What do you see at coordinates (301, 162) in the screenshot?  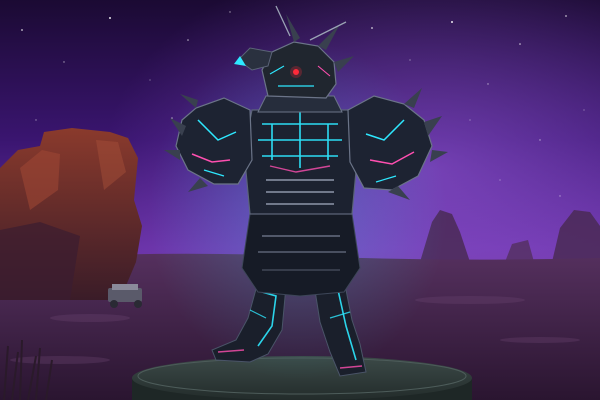 I see `armor-torso` at bounding box center [301, 162].